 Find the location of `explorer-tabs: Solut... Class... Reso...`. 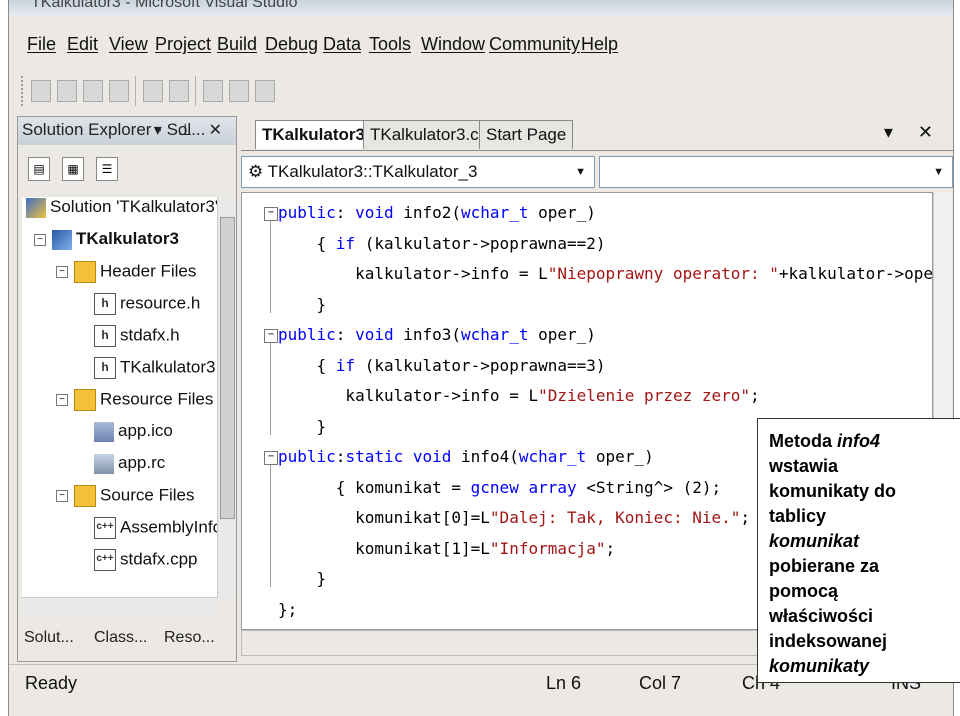

explorer-tabs: Solut... Class... Reso... is located at coordinates (127, 641).